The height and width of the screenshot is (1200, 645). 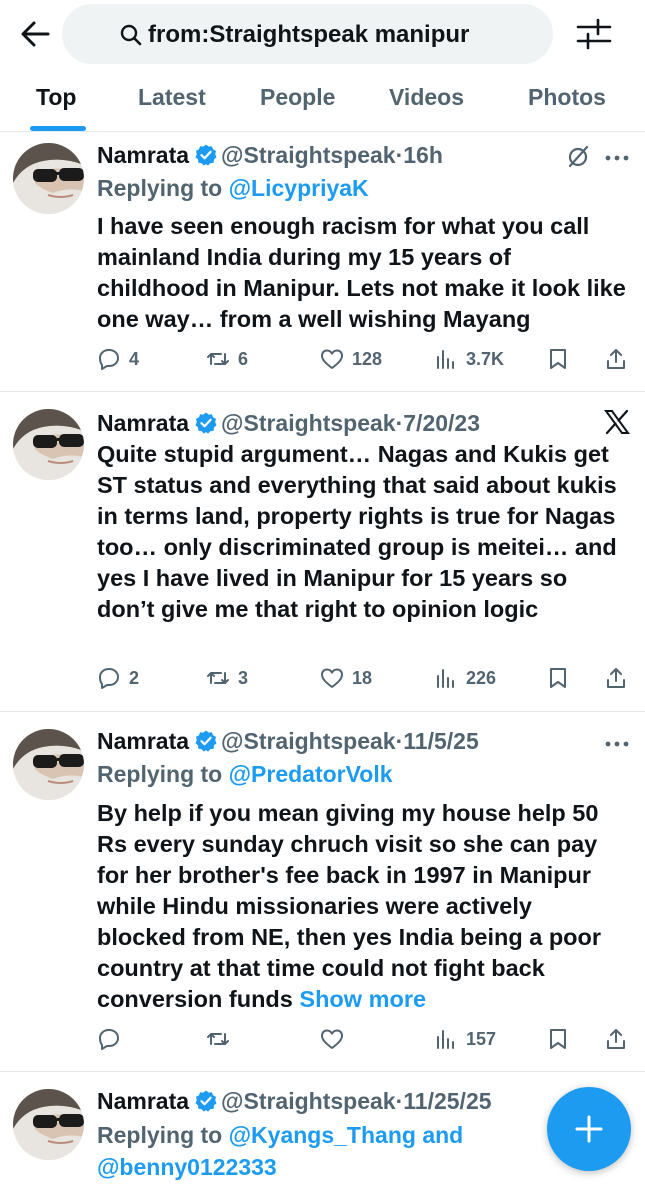 I want to click on bookmark-icon, so click(x=558, y=359).